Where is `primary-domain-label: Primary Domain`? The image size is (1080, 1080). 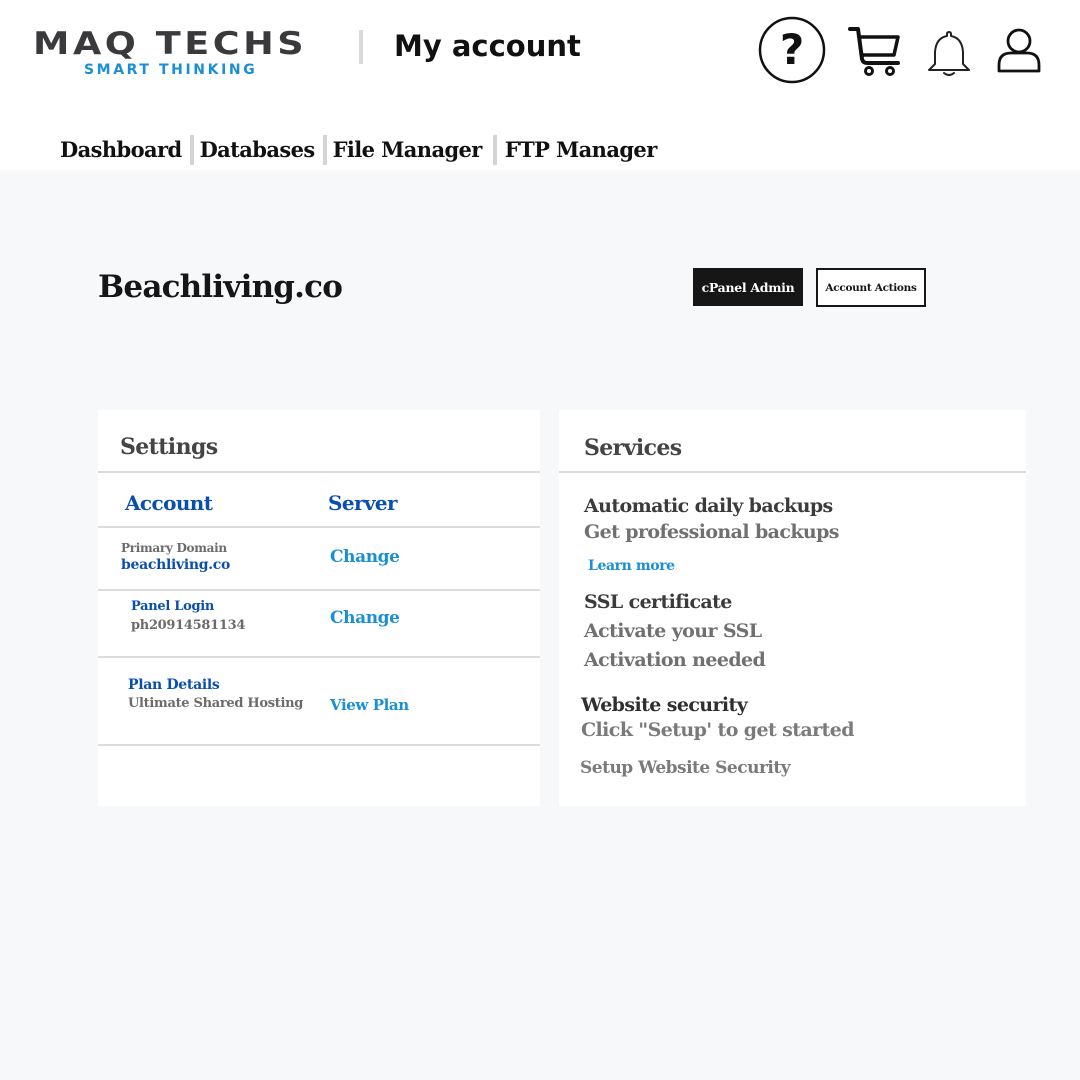
primary-domain-label: Primary Domain is located at coordinates (174, 548).